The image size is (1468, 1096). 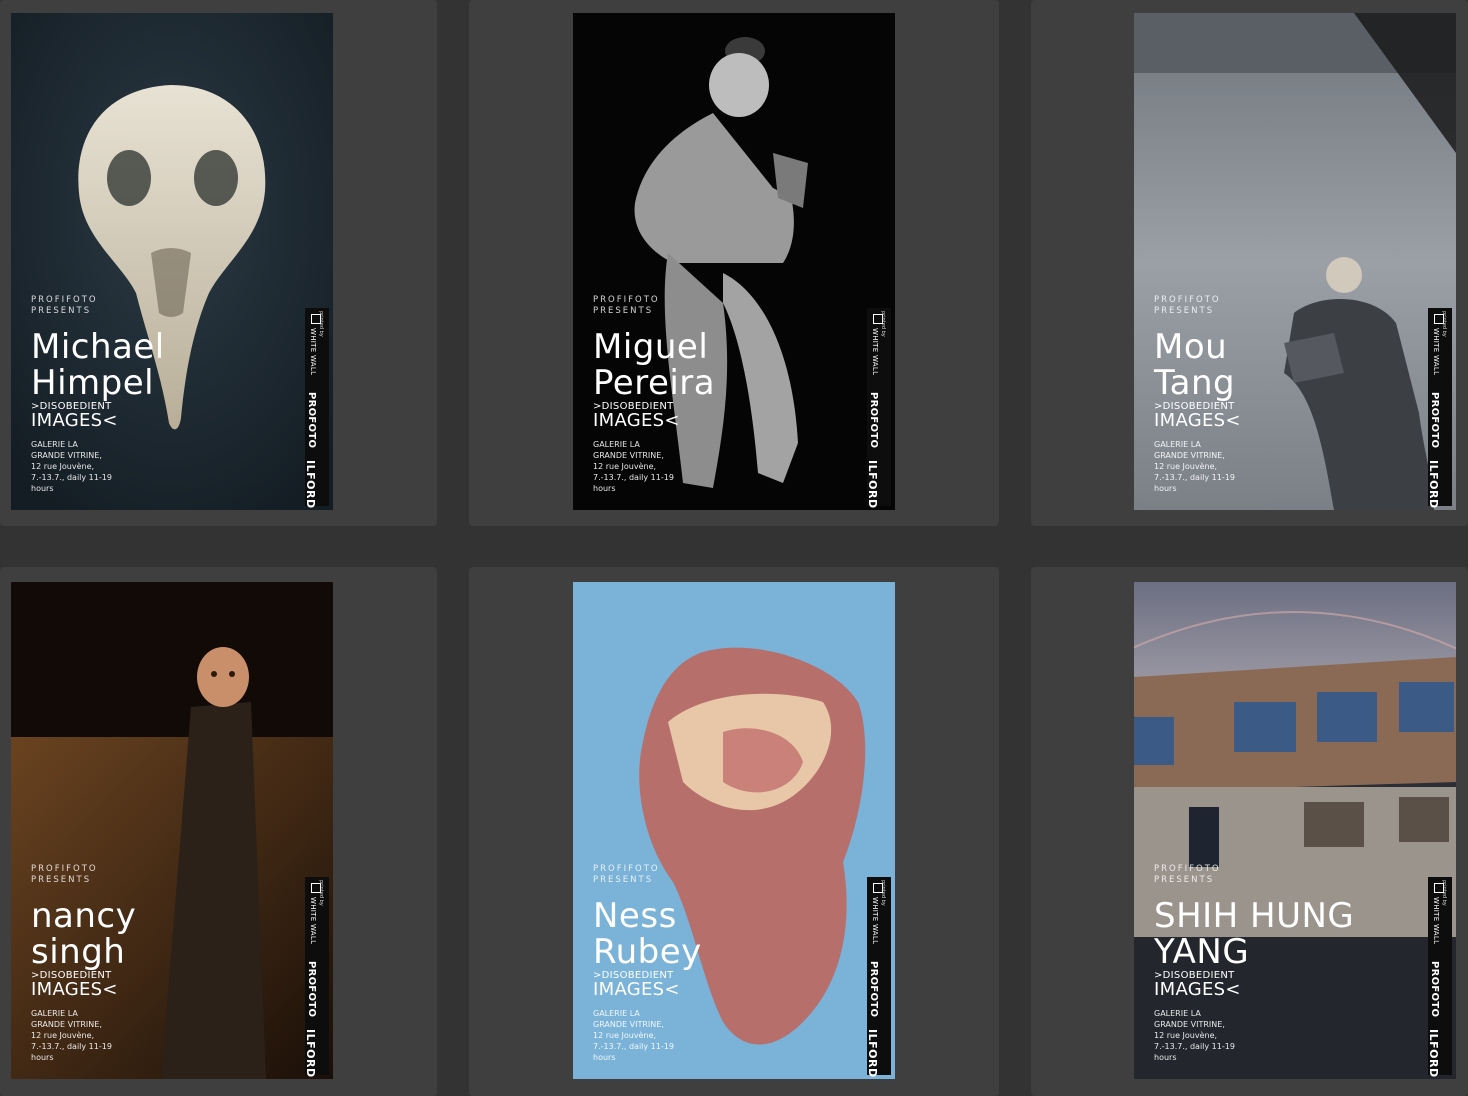 I want to click on bird-skull-icon, so click(x=172, y=261).